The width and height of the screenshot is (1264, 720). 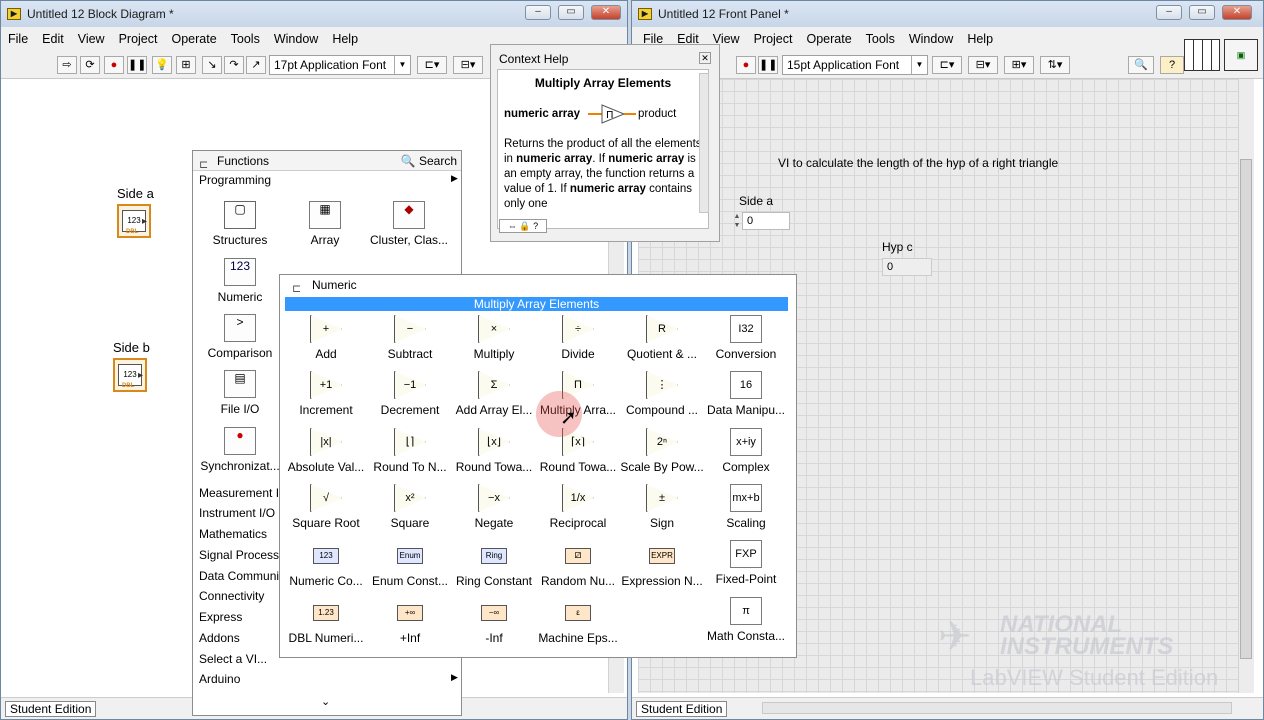 What do you see at coordinates (326, 507) in the screenshot?
I see `numeric-item-square-root: √ Square Root` at bounding box center [326, 507].